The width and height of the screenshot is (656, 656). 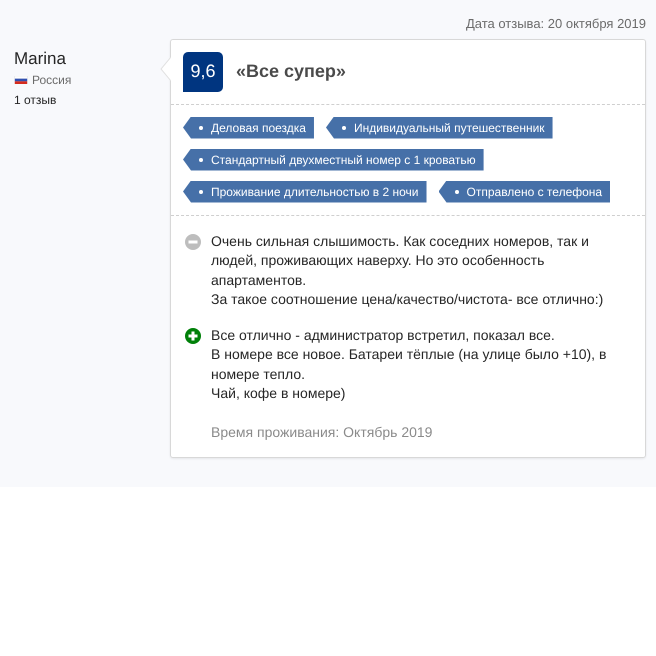 What do you see at coordinates (333, 159) in the screenshot?
I see `tag: Стандартный двухместный номер с 1 кроватью` at bounding box center [333, 159].